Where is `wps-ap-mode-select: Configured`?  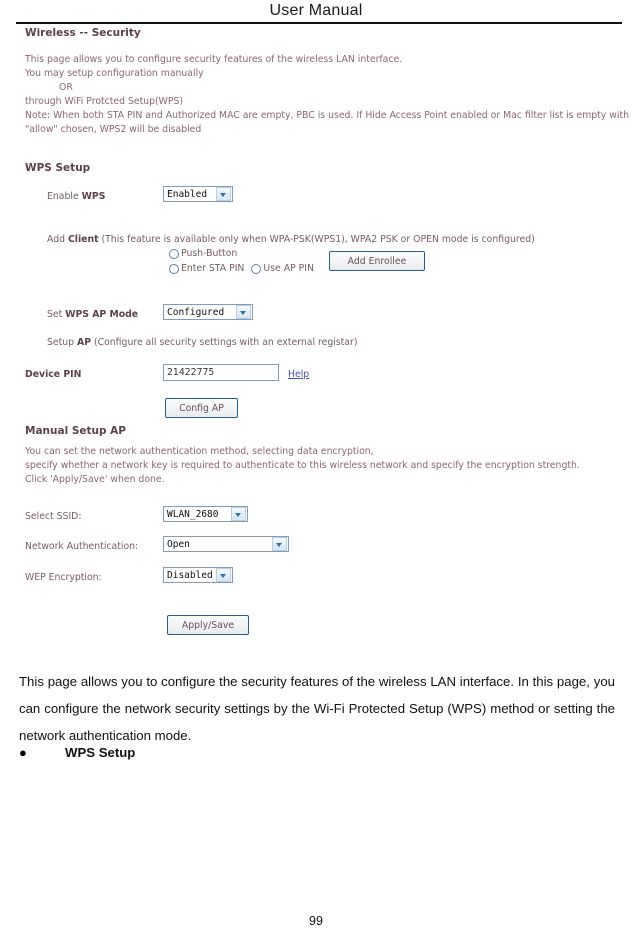 wps-ap-mode-select: Configured is located at coordinates (208, 312).